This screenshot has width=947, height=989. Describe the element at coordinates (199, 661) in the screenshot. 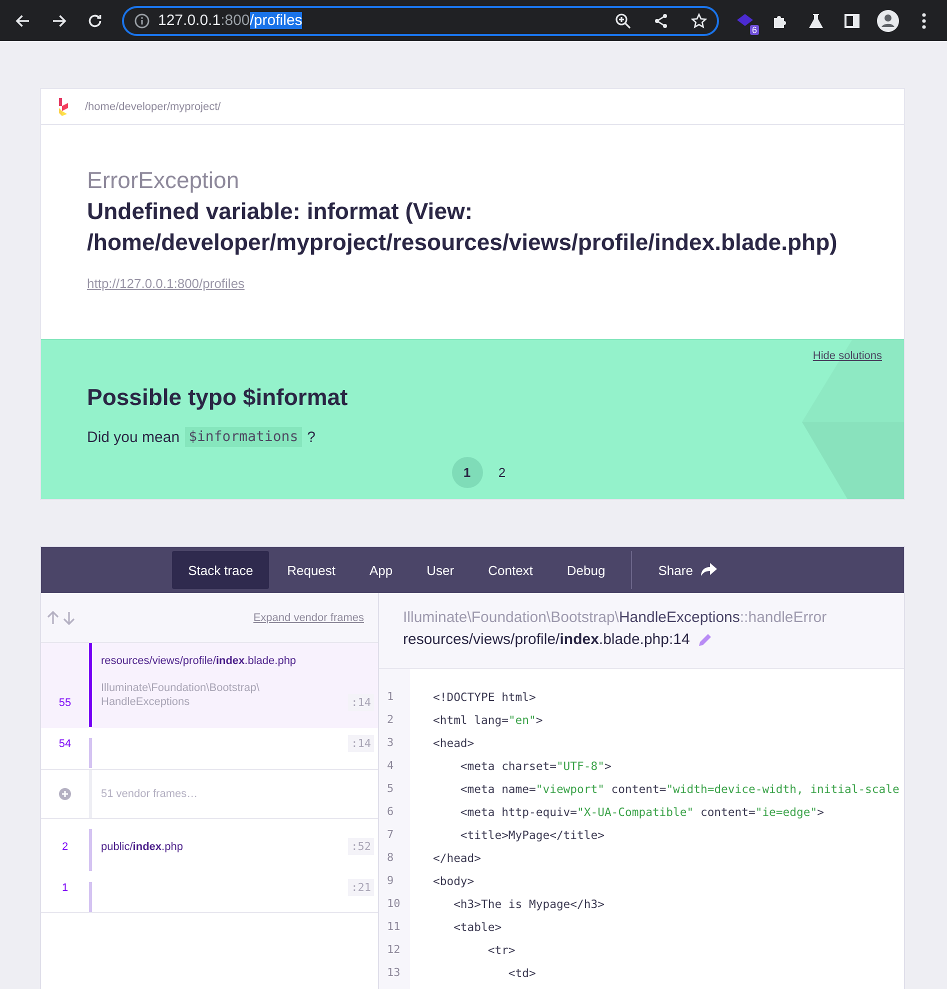

I see `frame-file: resources/views/profile/index.blade.php` at that location.